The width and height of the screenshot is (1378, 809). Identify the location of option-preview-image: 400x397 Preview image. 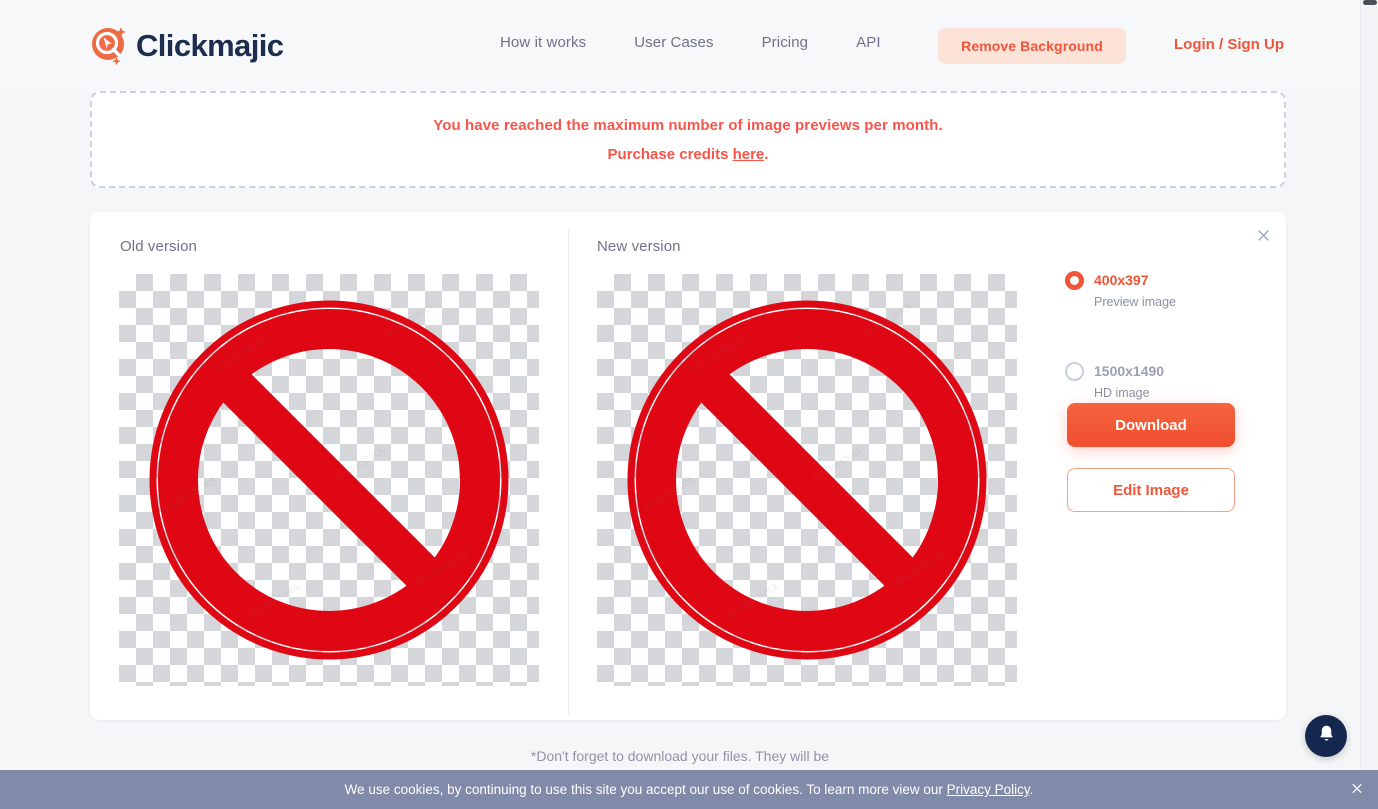
(1165, 289).